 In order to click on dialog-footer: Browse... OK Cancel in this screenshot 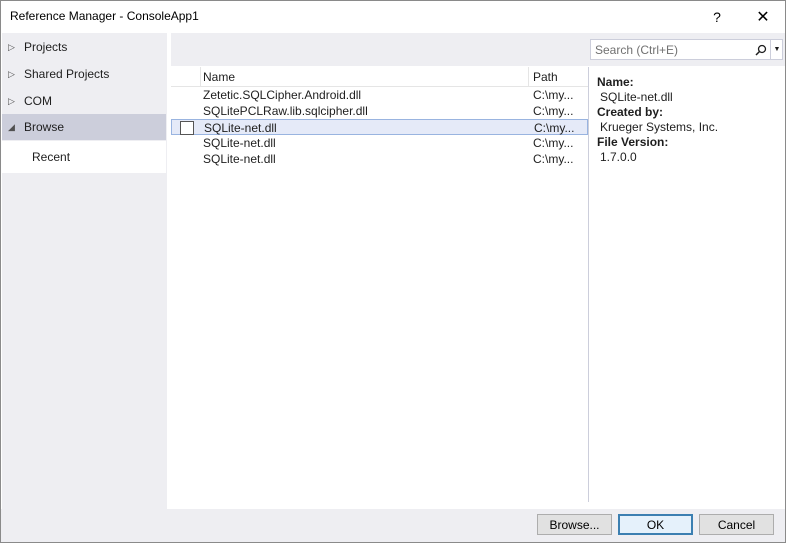, I will do `click(393, 525)`.